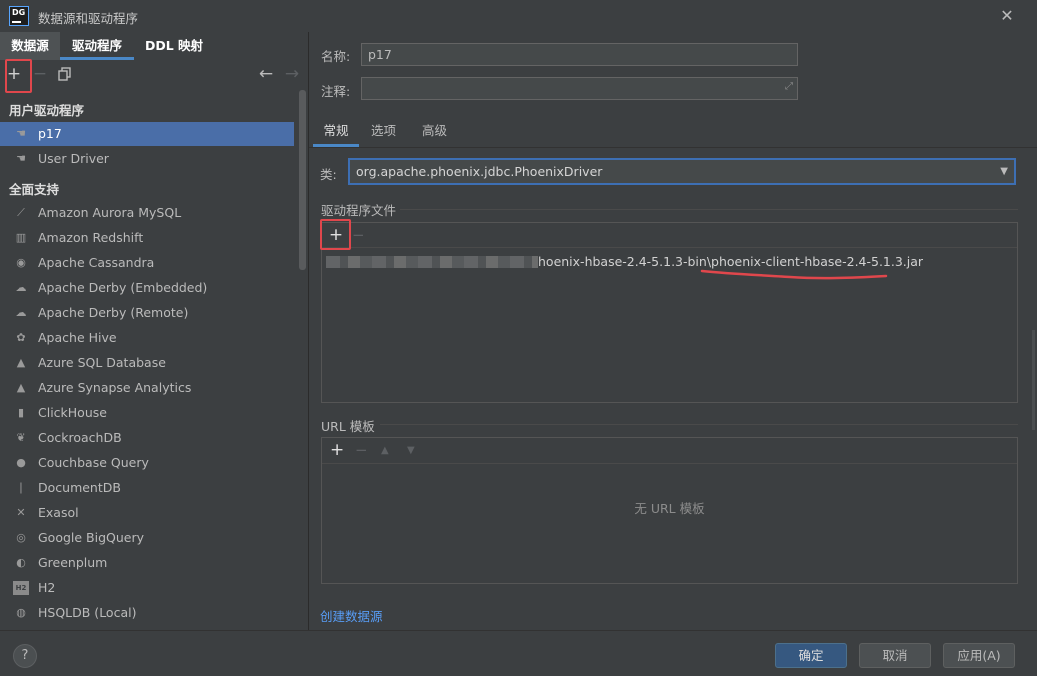  I want to click on move-down-icon: ▼, so click(411, 450).